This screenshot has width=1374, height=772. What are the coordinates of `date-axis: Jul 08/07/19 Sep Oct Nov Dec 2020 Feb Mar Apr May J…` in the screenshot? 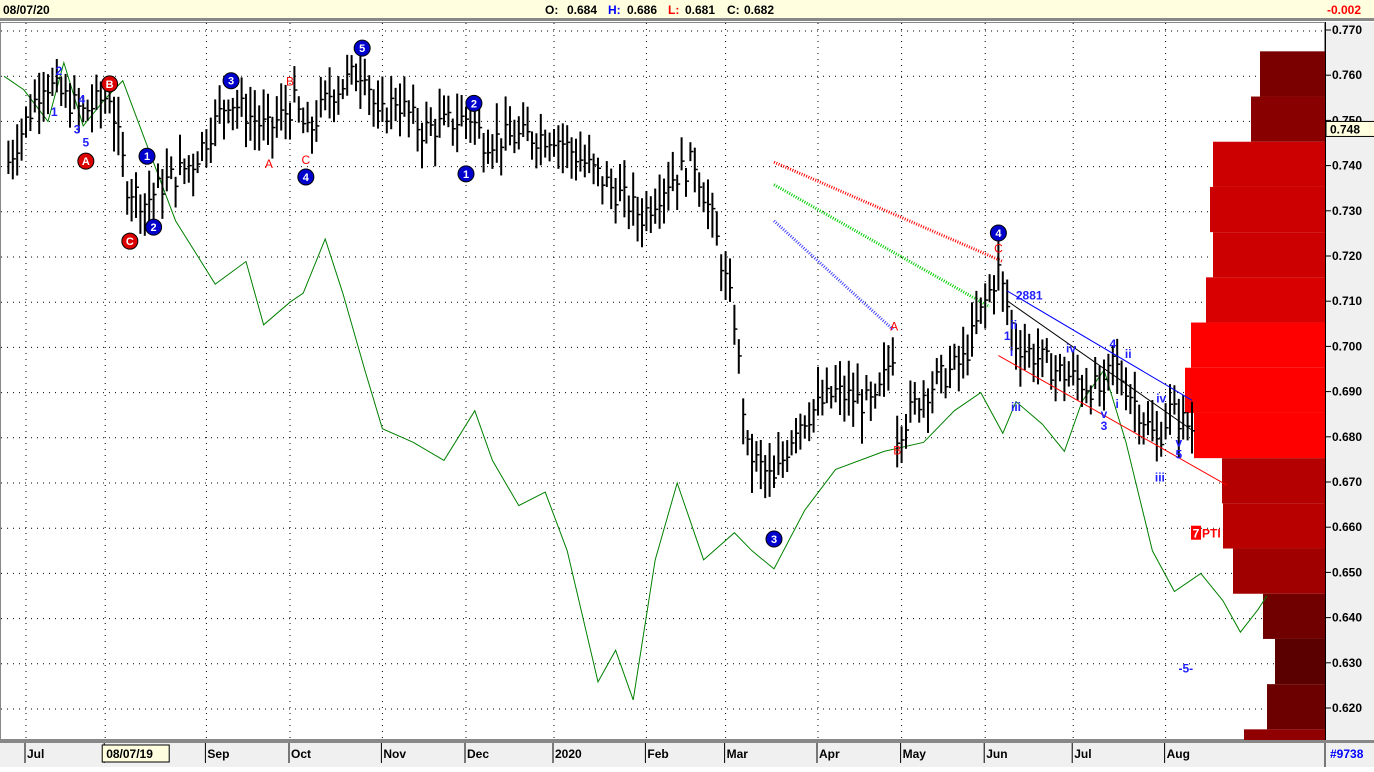 It's located at (687, 753).